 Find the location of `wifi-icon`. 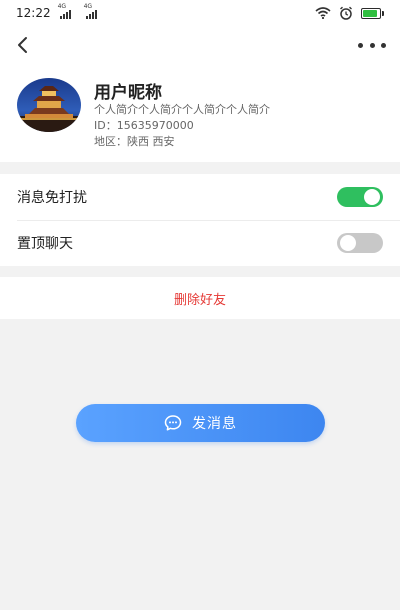

wifi-icon is located at coordinates (323, 13).